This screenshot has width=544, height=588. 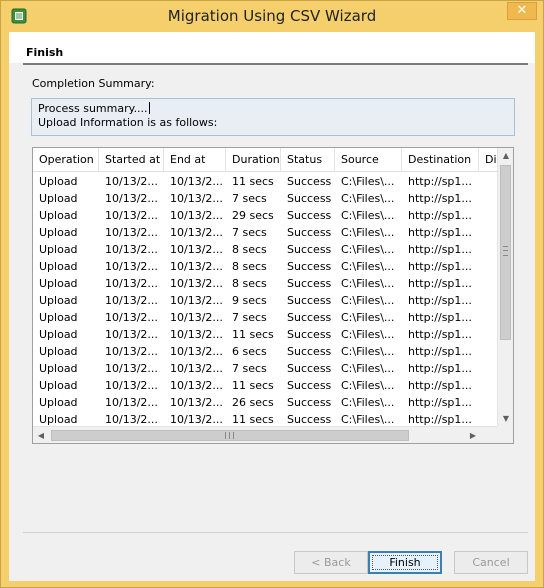 I want to click on close-button: ✕, so click(x=522, y=11).